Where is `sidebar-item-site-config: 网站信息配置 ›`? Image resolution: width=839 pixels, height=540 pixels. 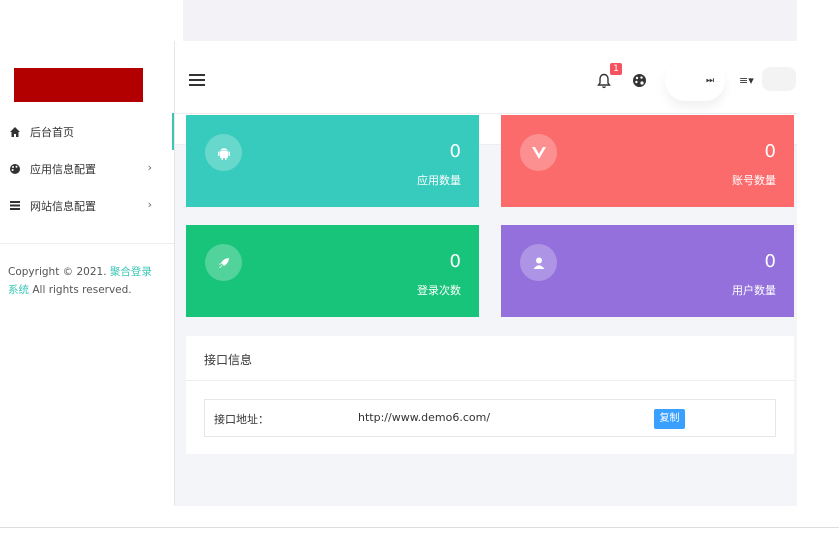
sidebar-item-site-config: 网站信息配置 › is located at coordinates (87, 205).